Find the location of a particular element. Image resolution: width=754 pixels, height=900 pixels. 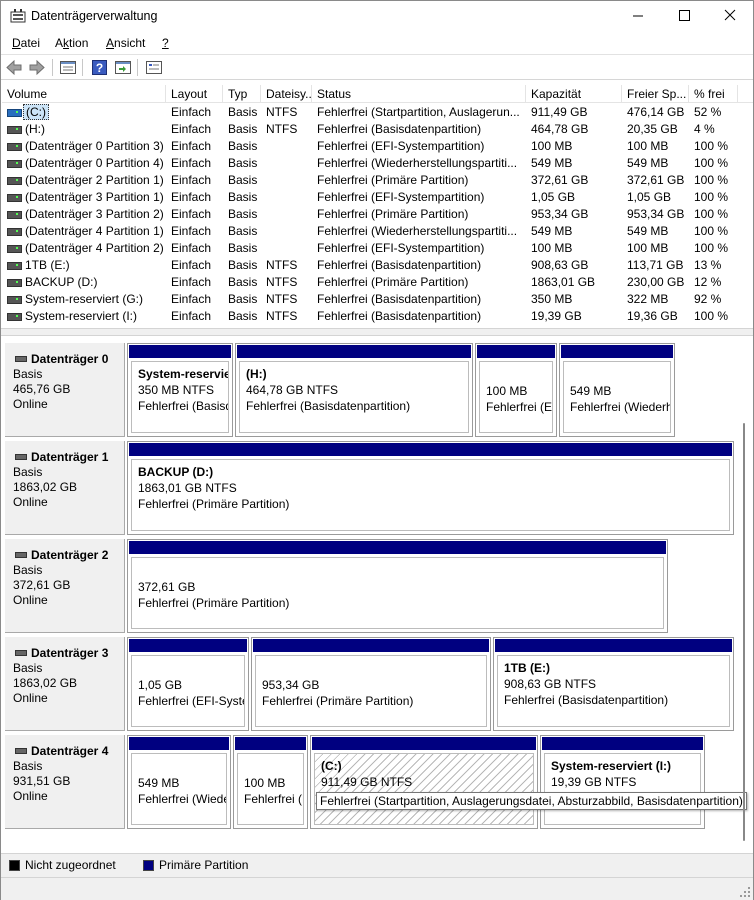

pane-splitter is located at coordinates (377, 332).